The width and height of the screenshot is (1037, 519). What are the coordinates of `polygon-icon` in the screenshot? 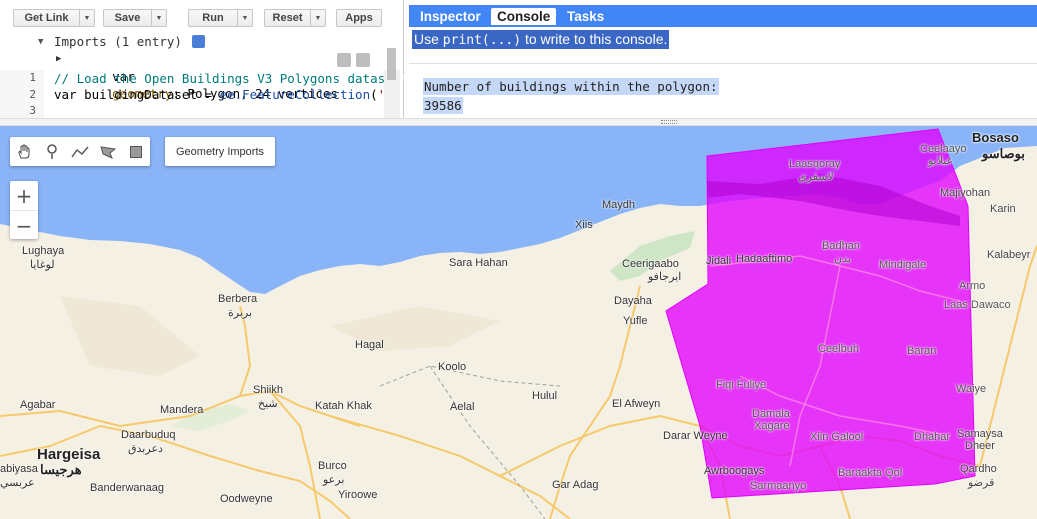 It's located at (108, 151).